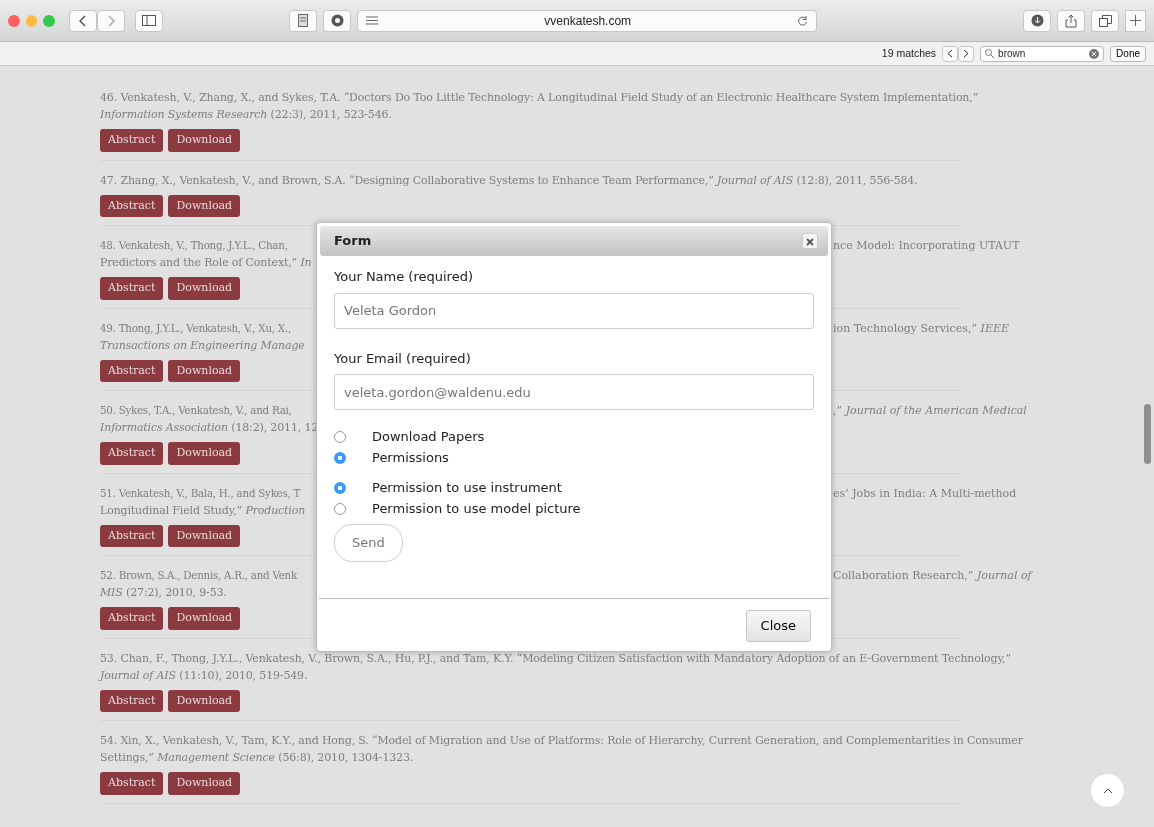 The width and height of the screenshot is (1154, 827). What do you see at coordinates (803, 20) in the screenshot?
I see `reload-icon` at bounding box center [803, 20].